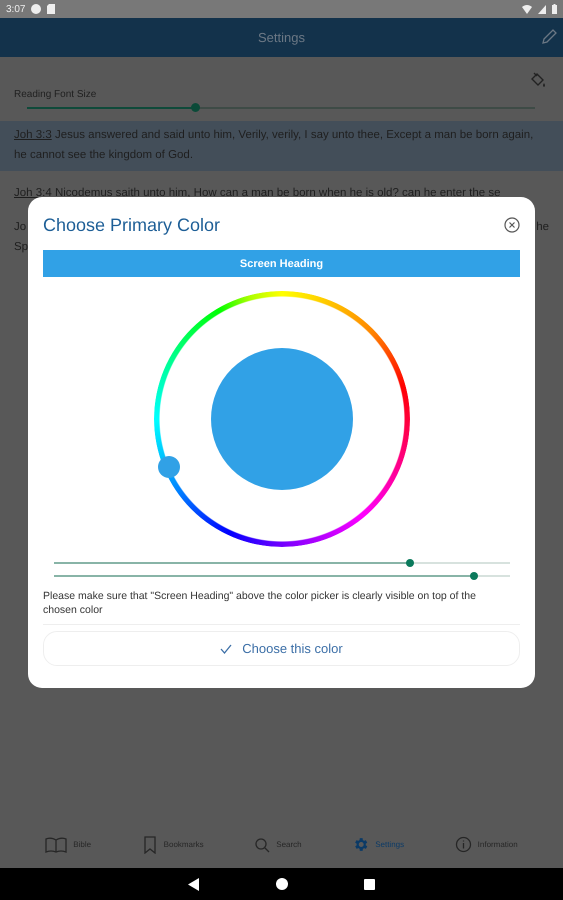 The image size is (563, 900). Describe the element at coordinates (150, 845) in the screenshot. I see `bookmark-icon` at that location.